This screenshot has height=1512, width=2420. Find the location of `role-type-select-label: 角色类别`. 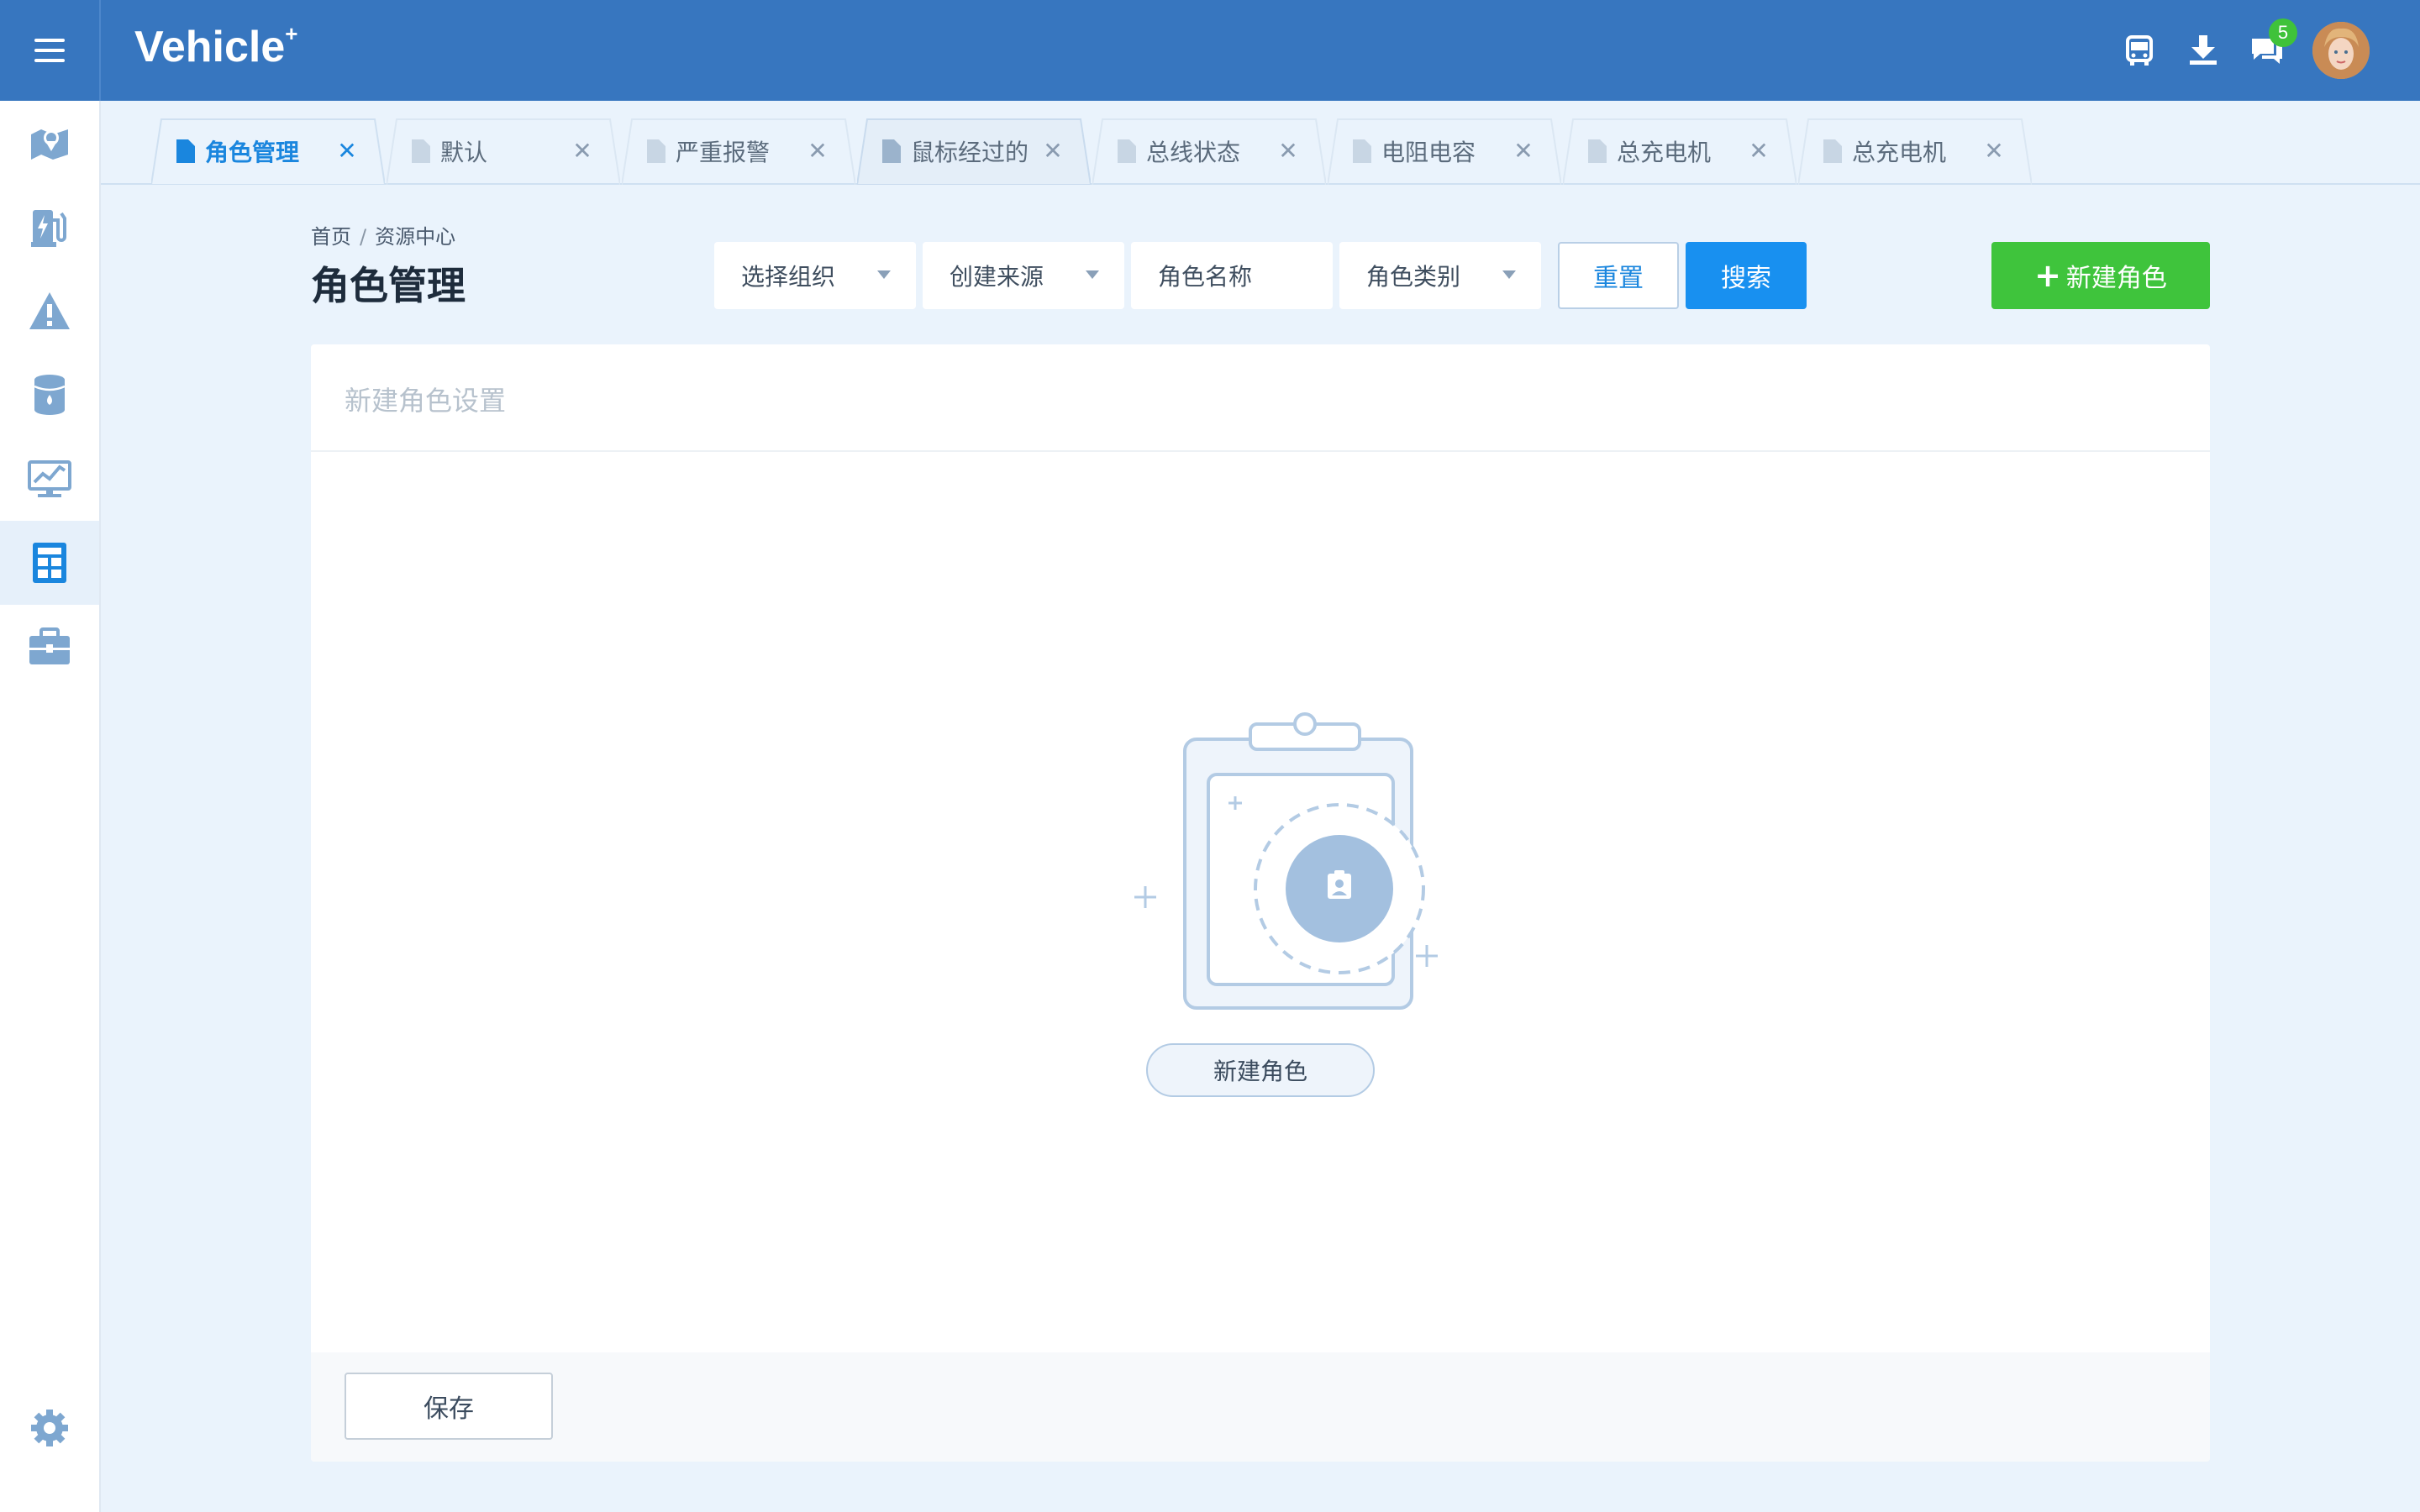

role-type-select-label: 角色类别 is located at coordinates (1413, 277).